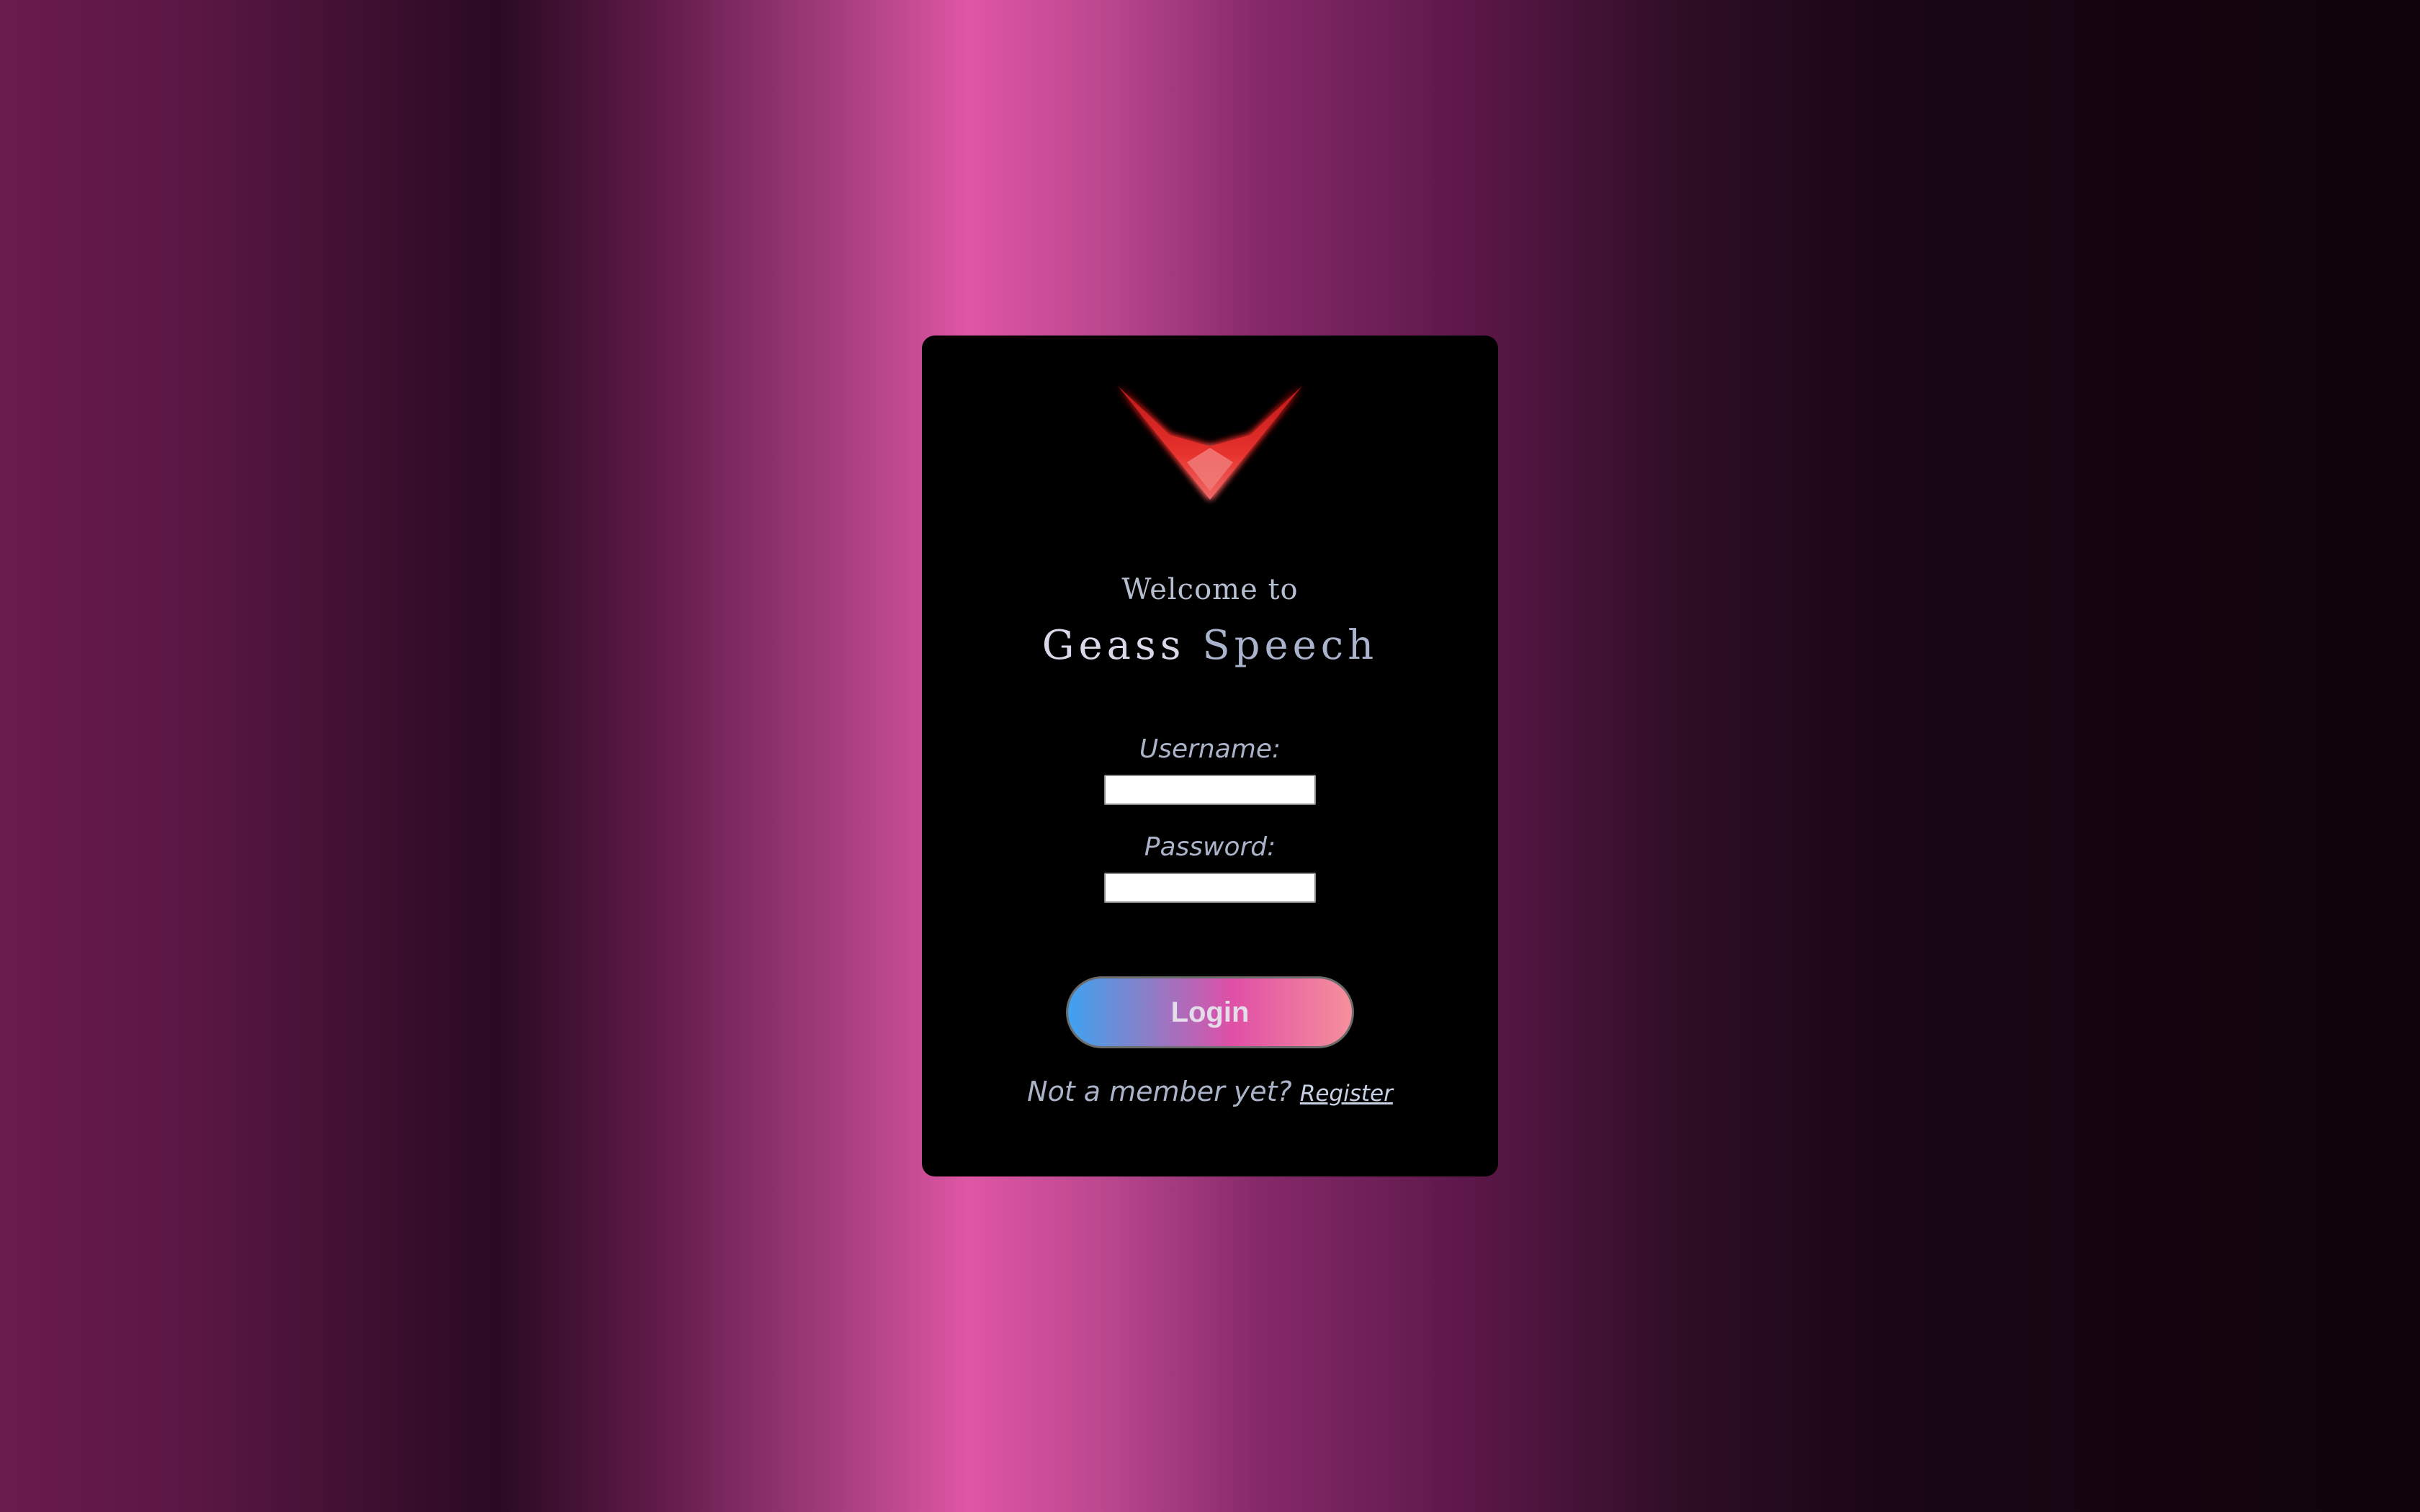 The width and height of the screenshot is (2420, 1512). Describe the element at coordinates (1210, 1012) in the screenshot. I see `login-button: Login` at that location.